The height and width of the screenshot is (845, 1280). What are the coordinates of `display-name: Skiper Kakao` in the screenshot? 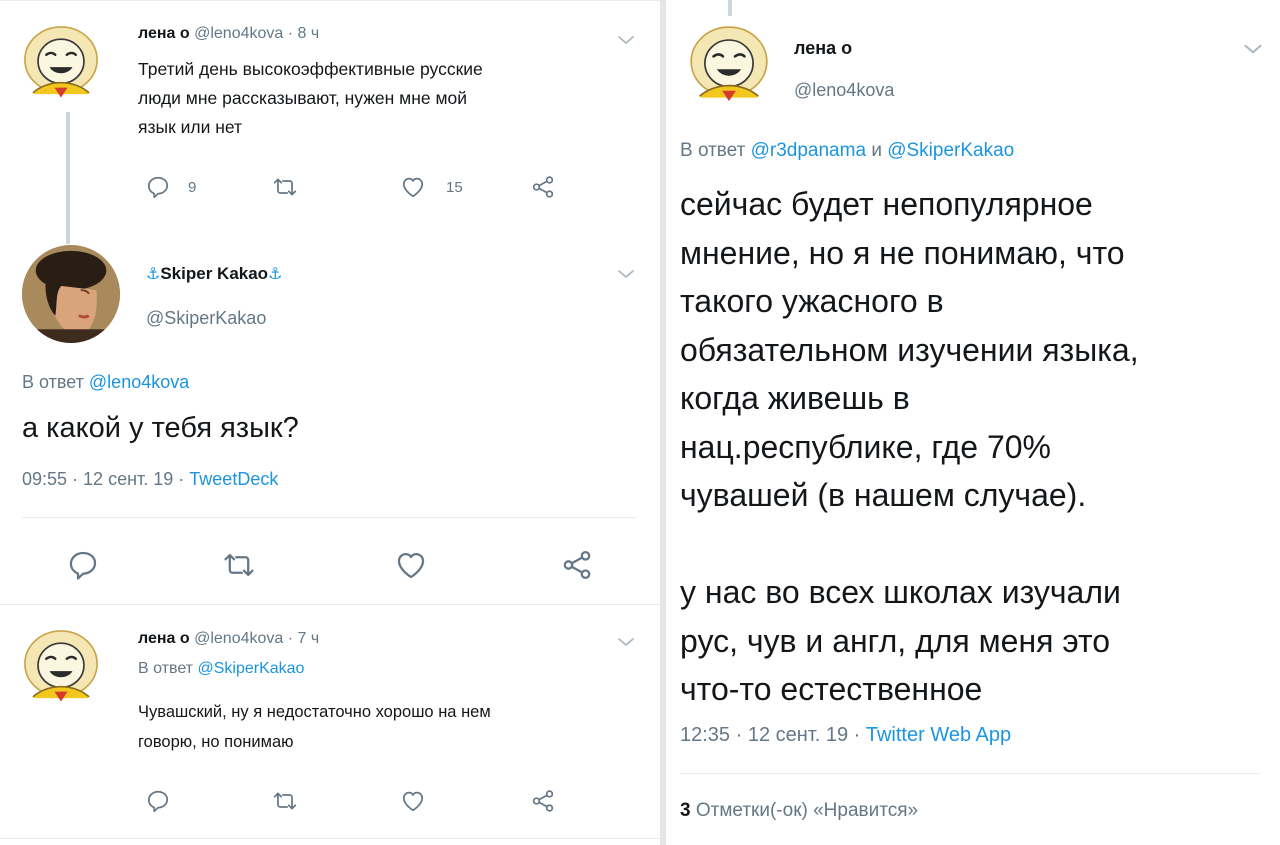 It's located at (214, 273).